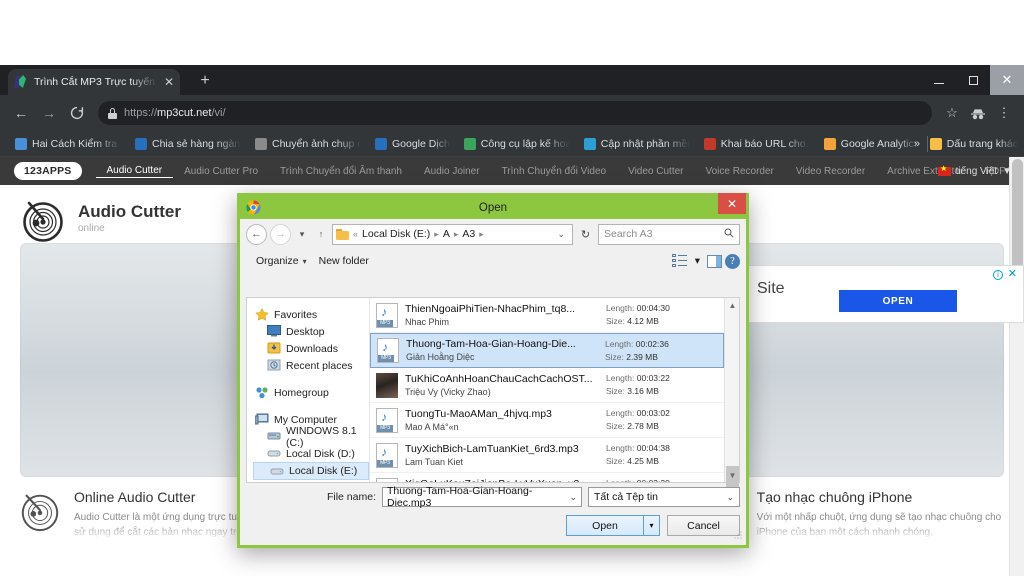 This screenshot has width=1024, height=576. I want to click on nav-item-homegroup: Homegroup, so click(310, 392).